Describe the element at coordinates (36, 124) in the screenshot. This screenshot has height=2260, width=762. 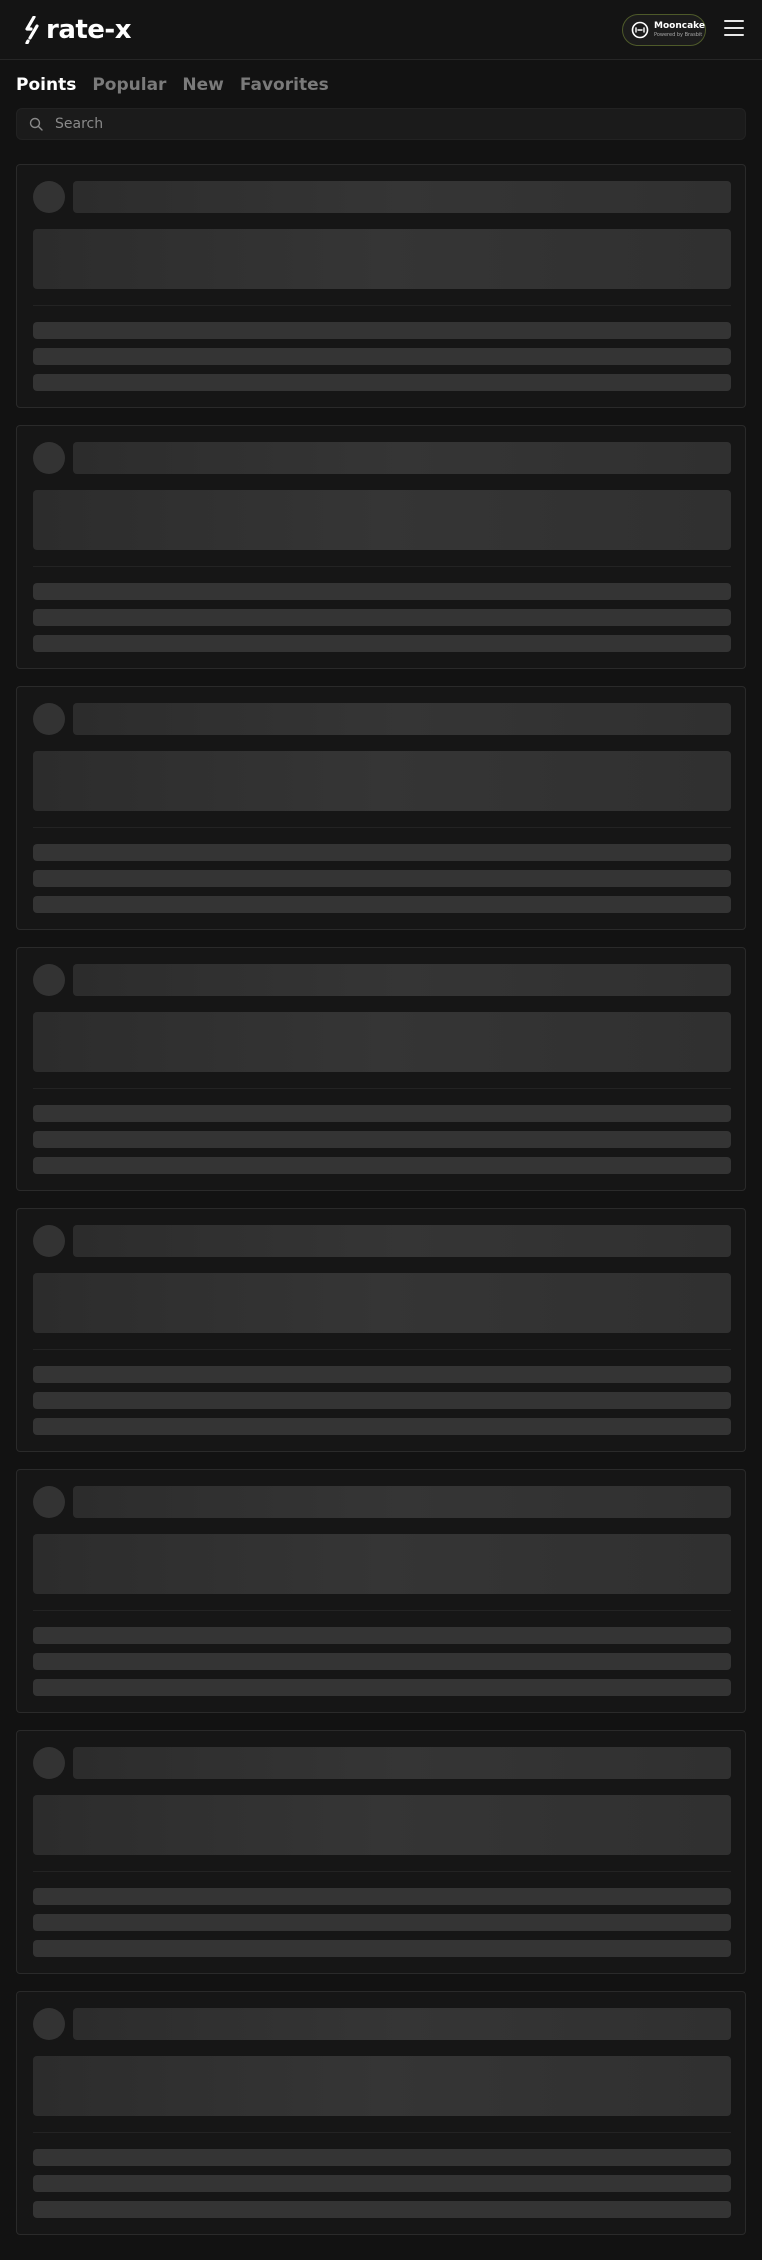
I see `search-icon` at that location.